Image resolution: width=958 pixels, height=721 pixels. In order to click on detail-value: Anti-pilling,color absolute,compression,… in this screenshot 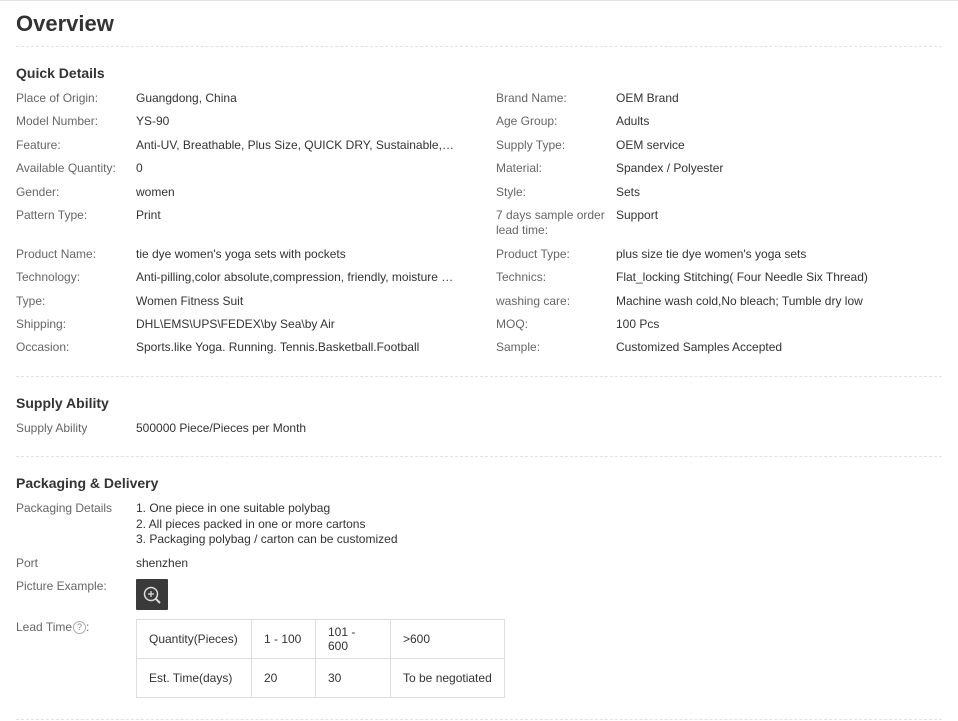, I will do `click(296, 277)`.